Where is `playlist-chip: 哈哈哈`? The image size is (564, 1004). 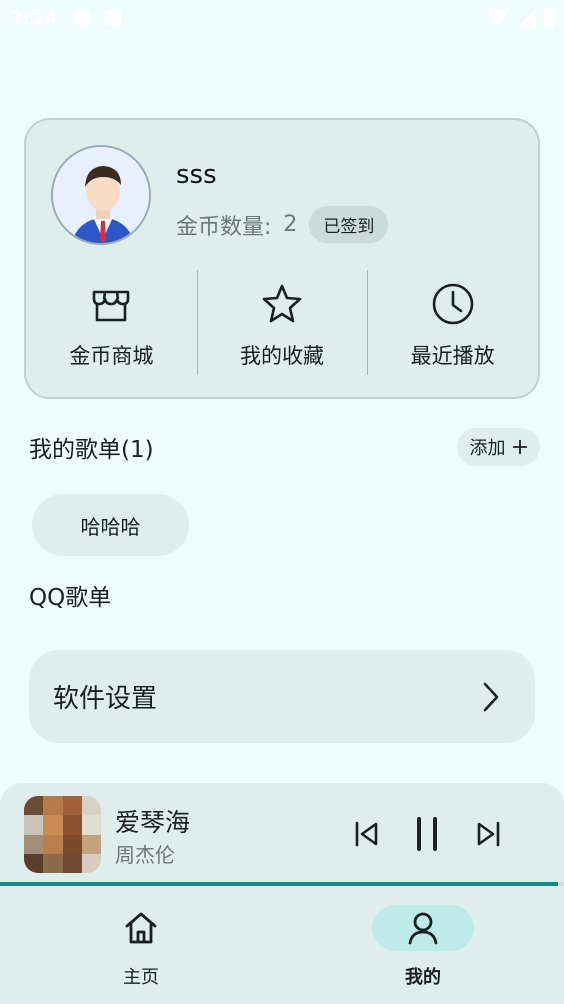
playlist-chip: 哈哈哈 is located at coordinates (110, 525).